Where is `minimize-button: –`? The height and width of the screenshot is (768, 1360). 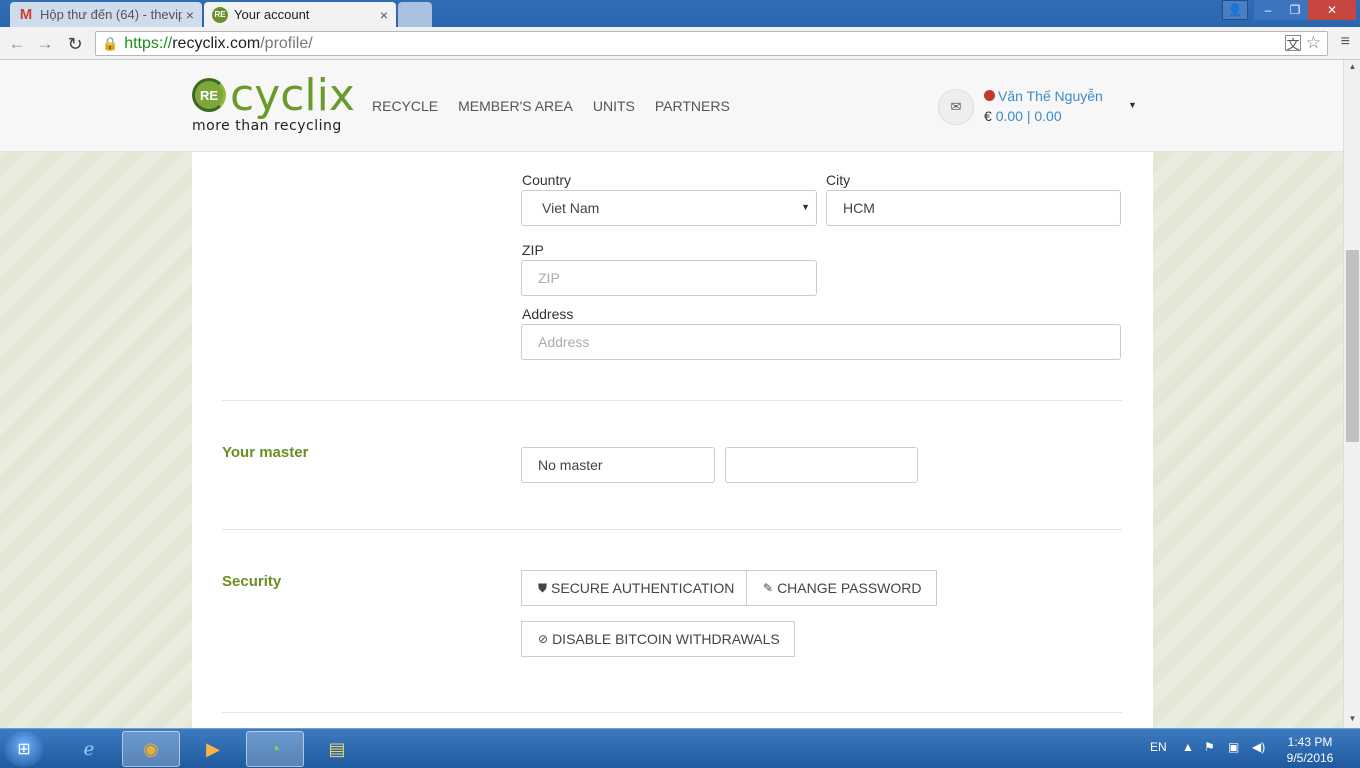 minimize-button: – is located at coordinates (1268, 10).